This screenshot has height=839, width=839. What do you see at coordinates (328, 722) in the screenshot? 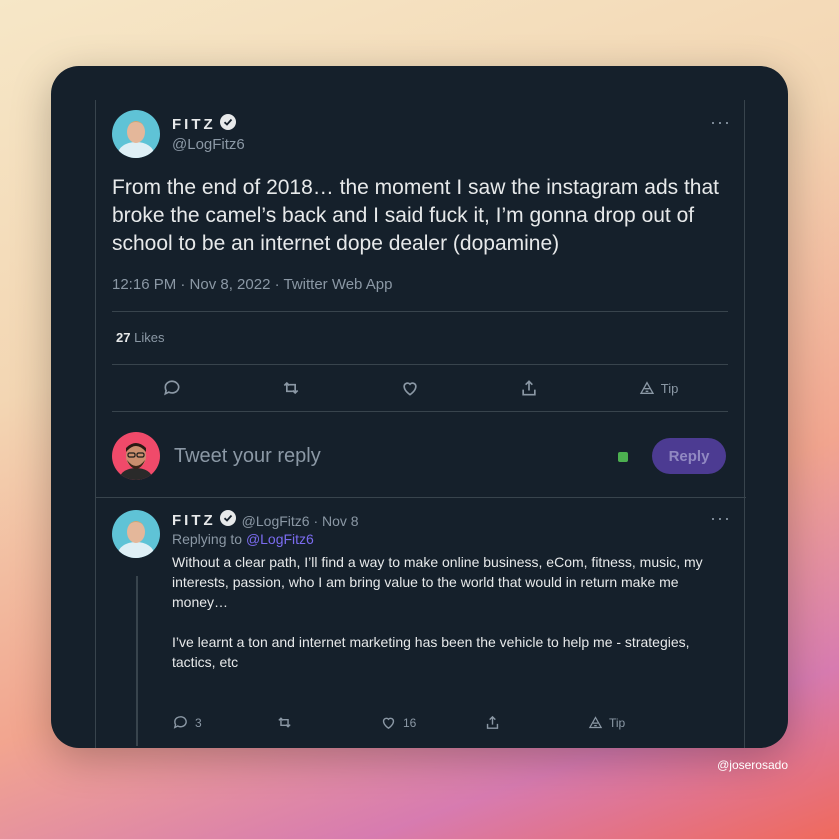
I see `reply-retweet-button` at bounding box center [328, 722].